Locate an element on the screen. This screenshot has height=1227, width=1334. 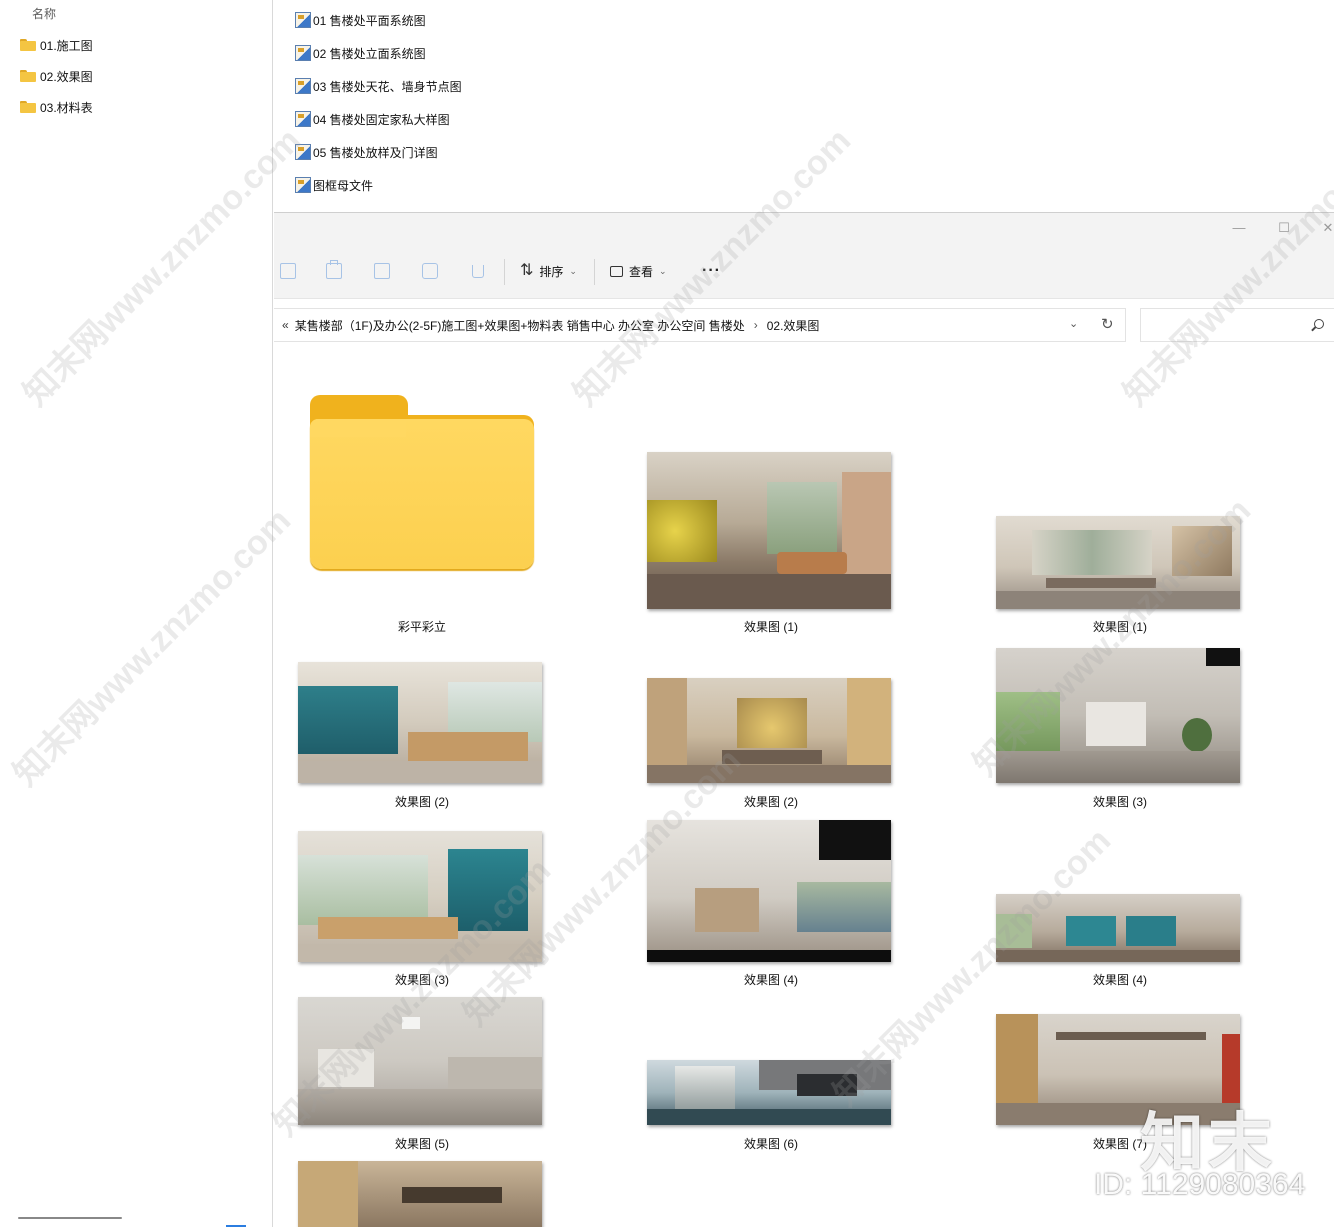
share-icon is located at coordinates (430, 271).